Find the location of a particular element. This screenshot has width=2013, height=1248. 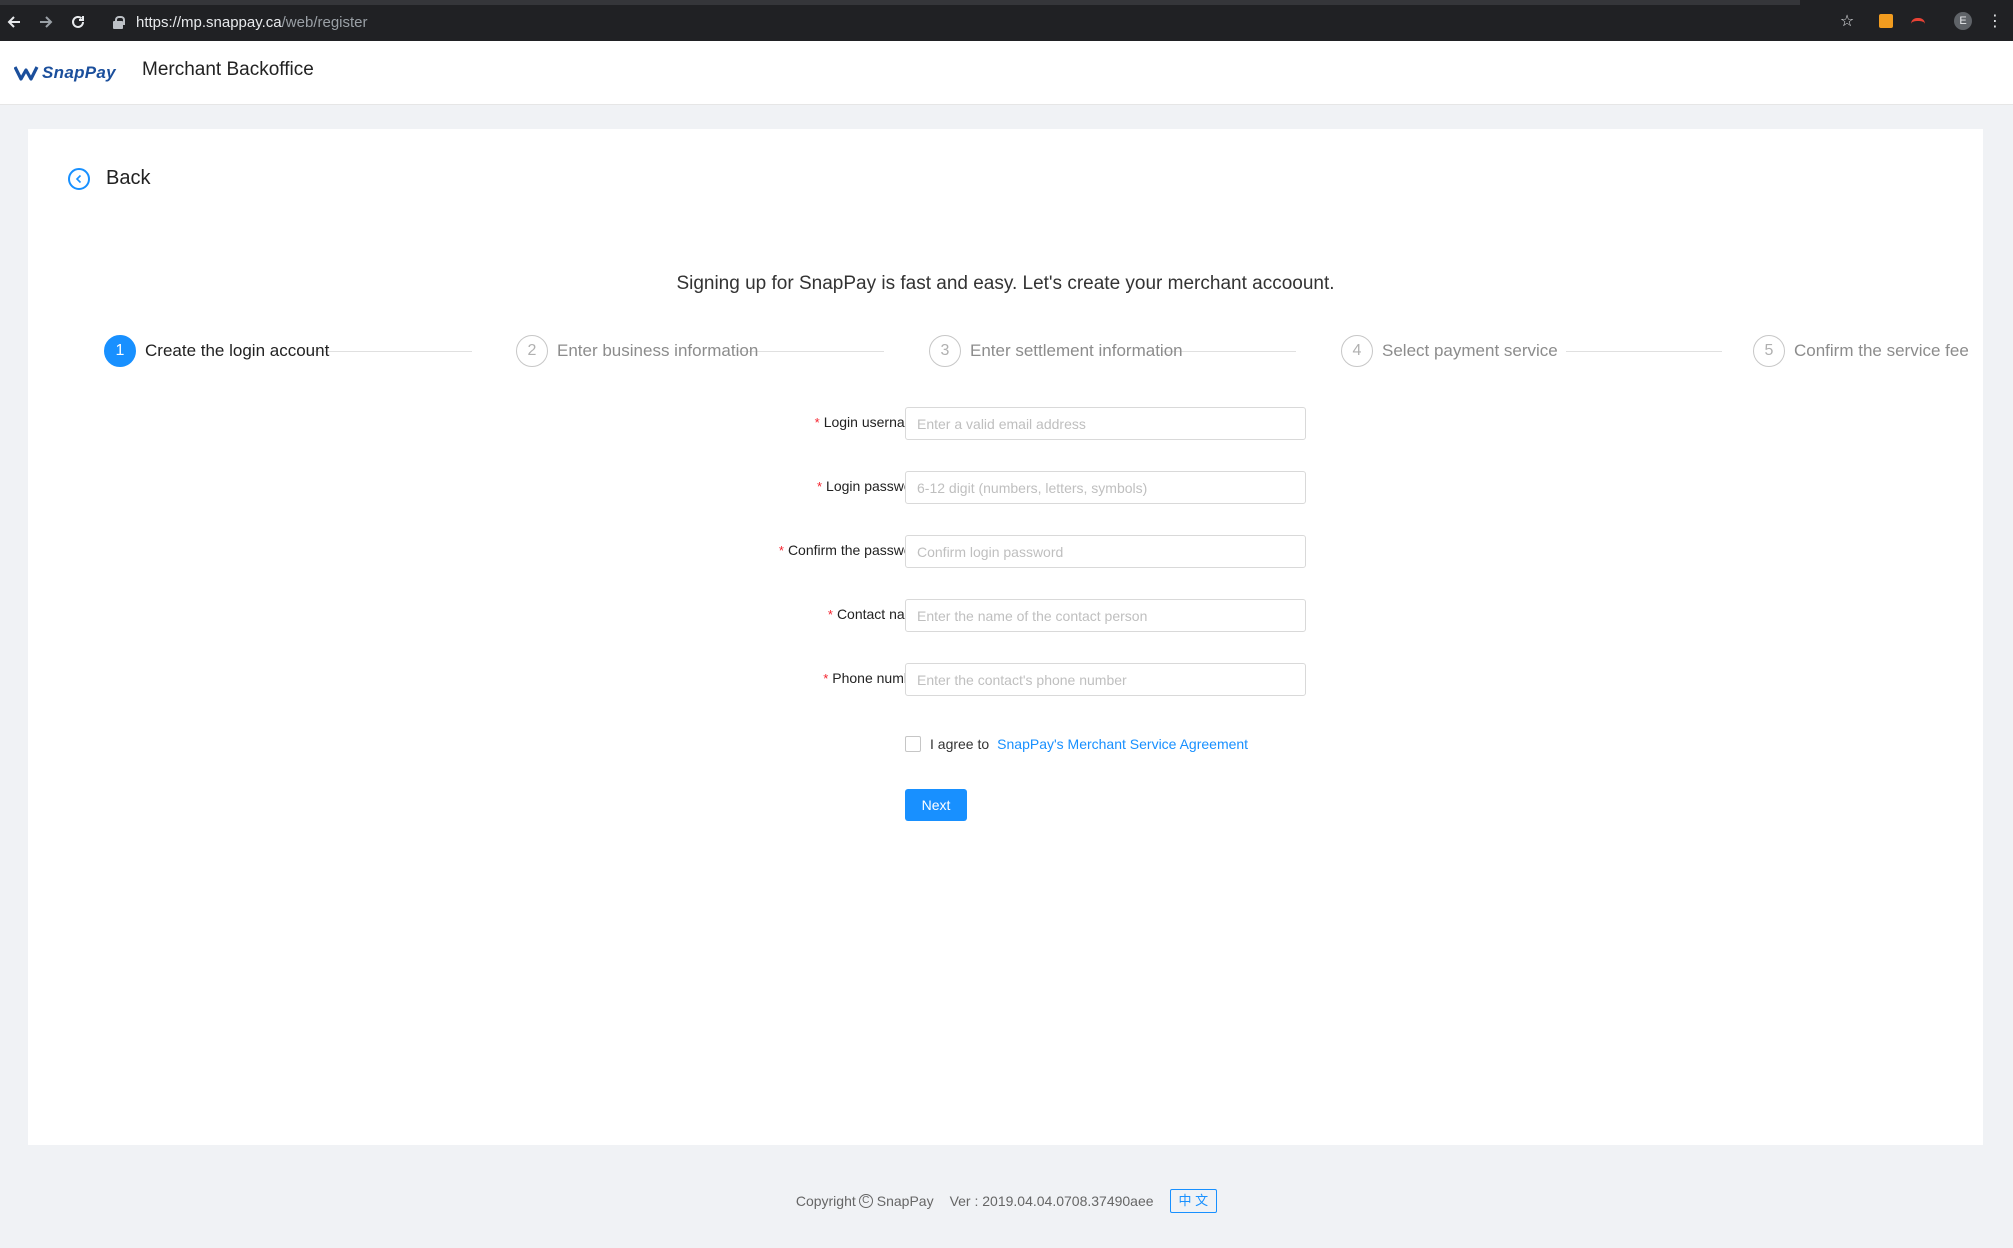

address-bar: https://mp.snappay.ca/web/register is located at coordinates (240, 22).